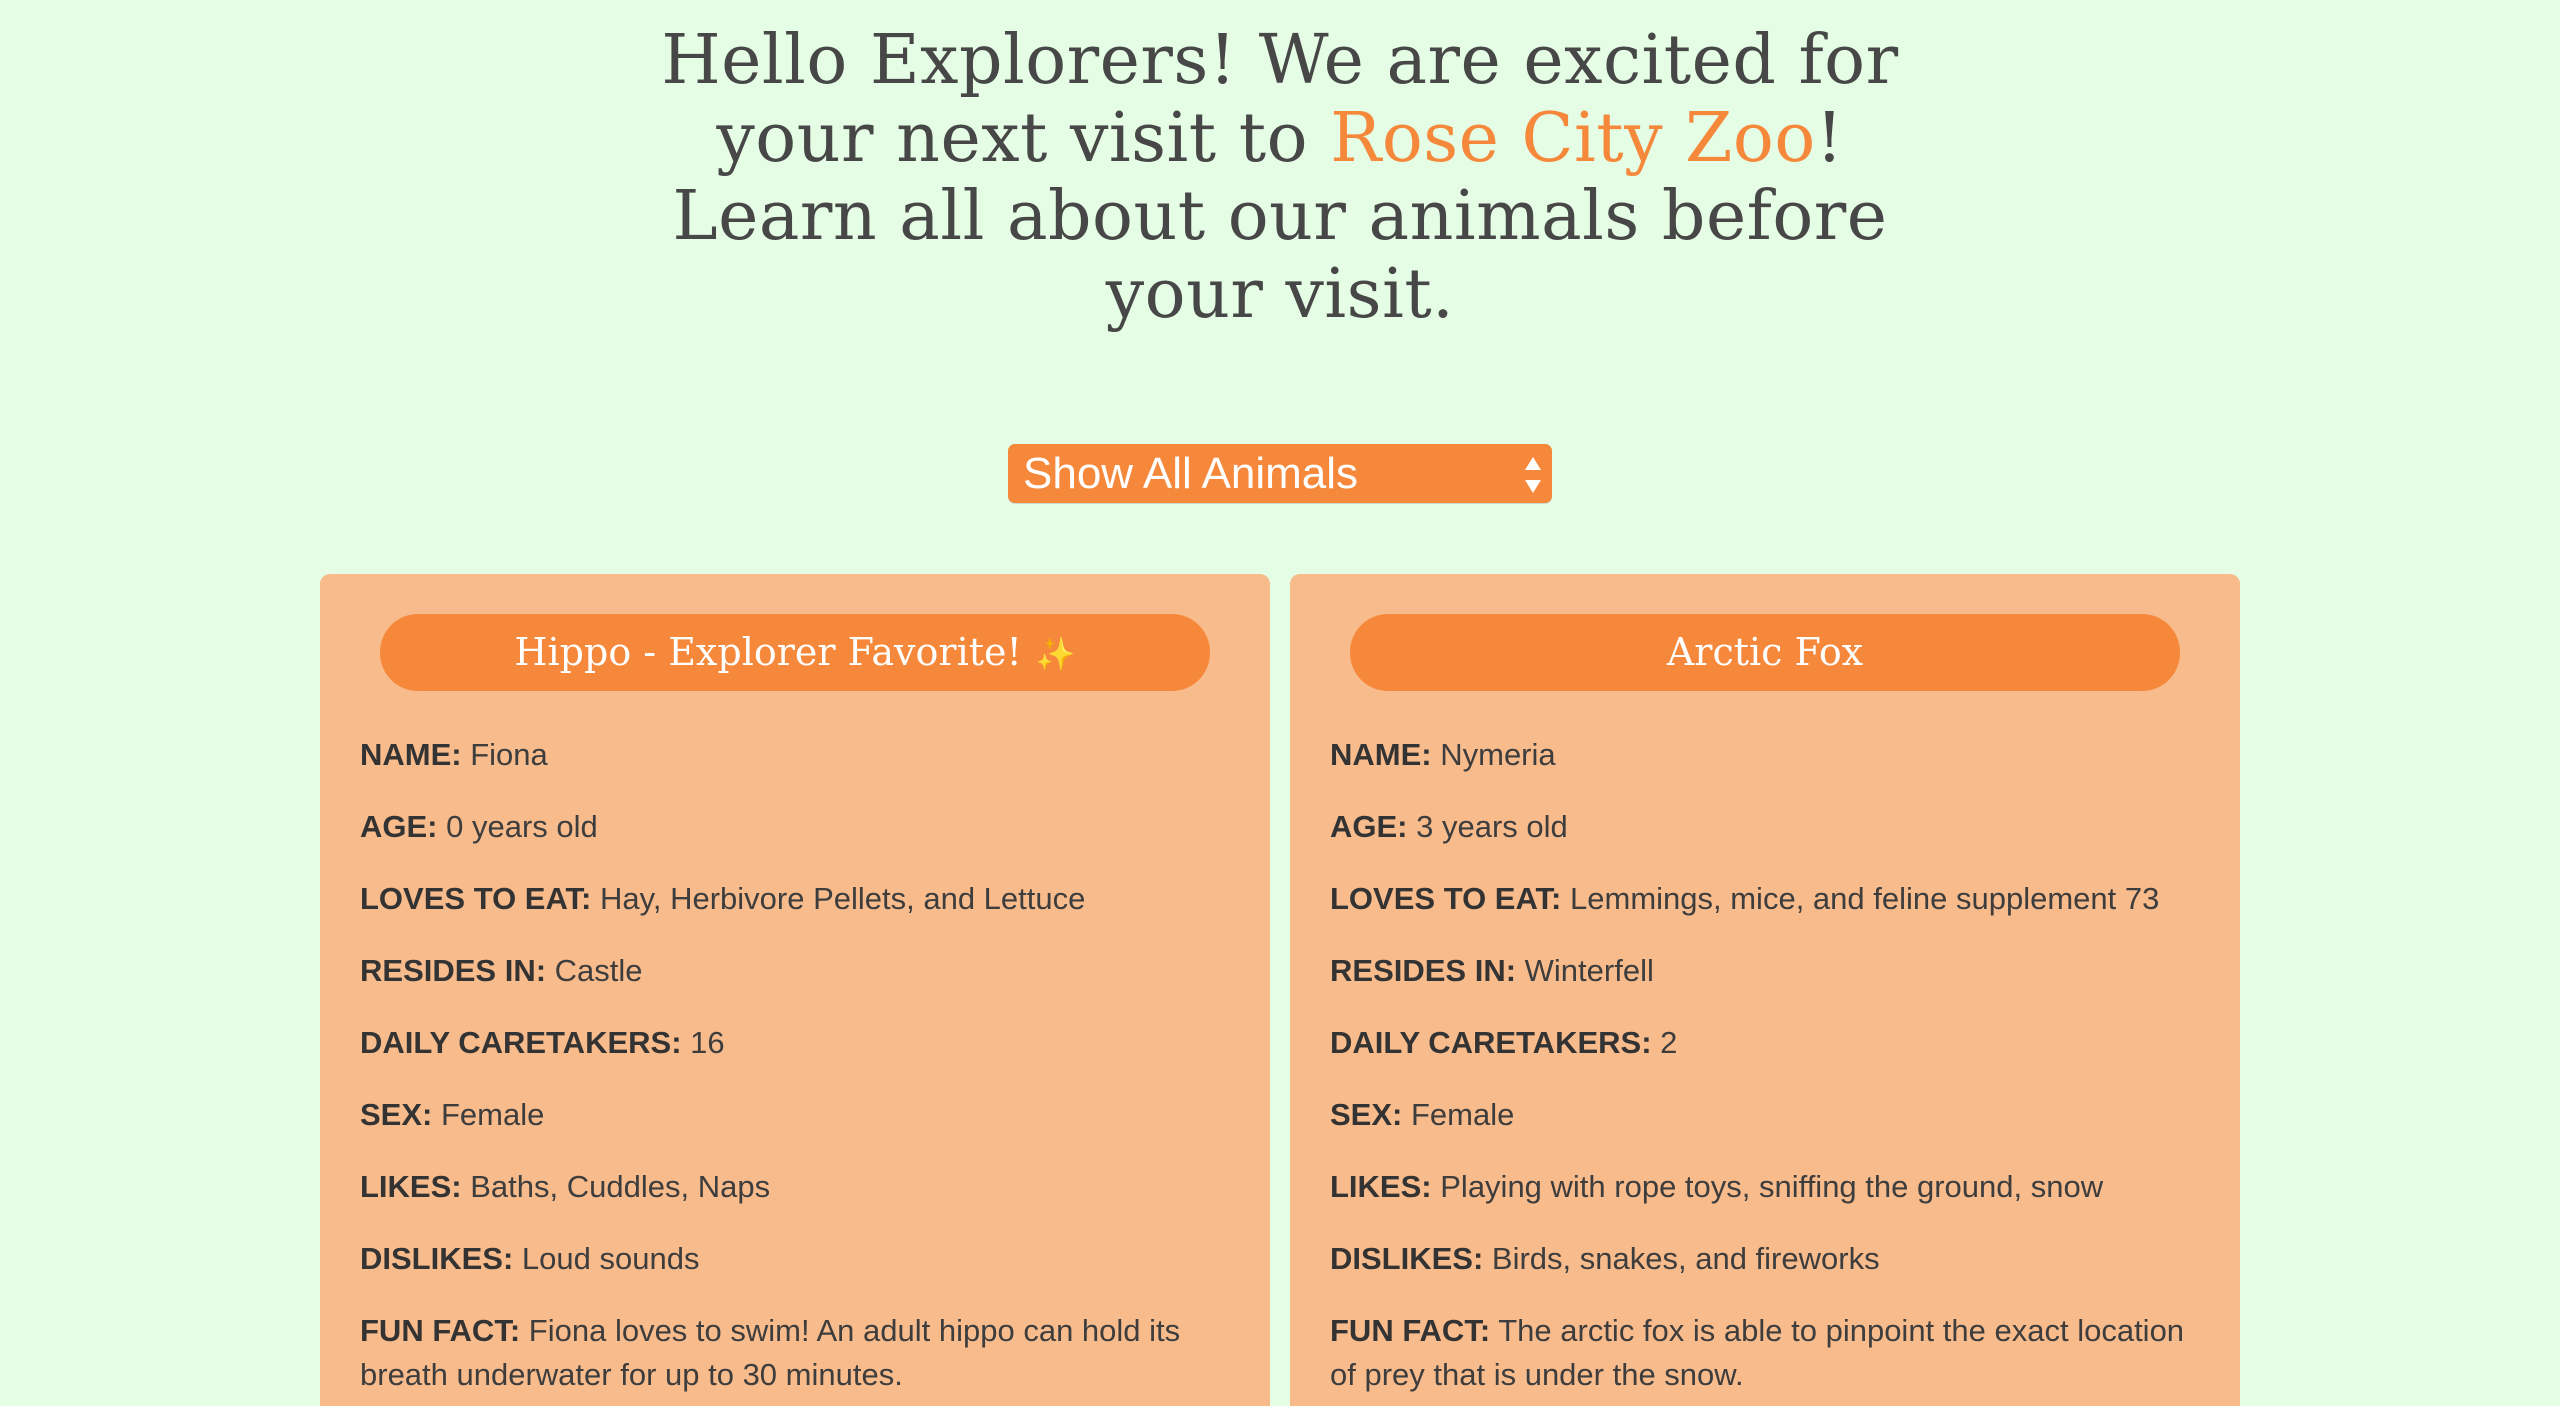 The image size is (2560, 1406). Describe the element at coordinates (800, 1041) in the screenshot. I see `detail-row: DAILY CARETAKERS: 16` at that location.